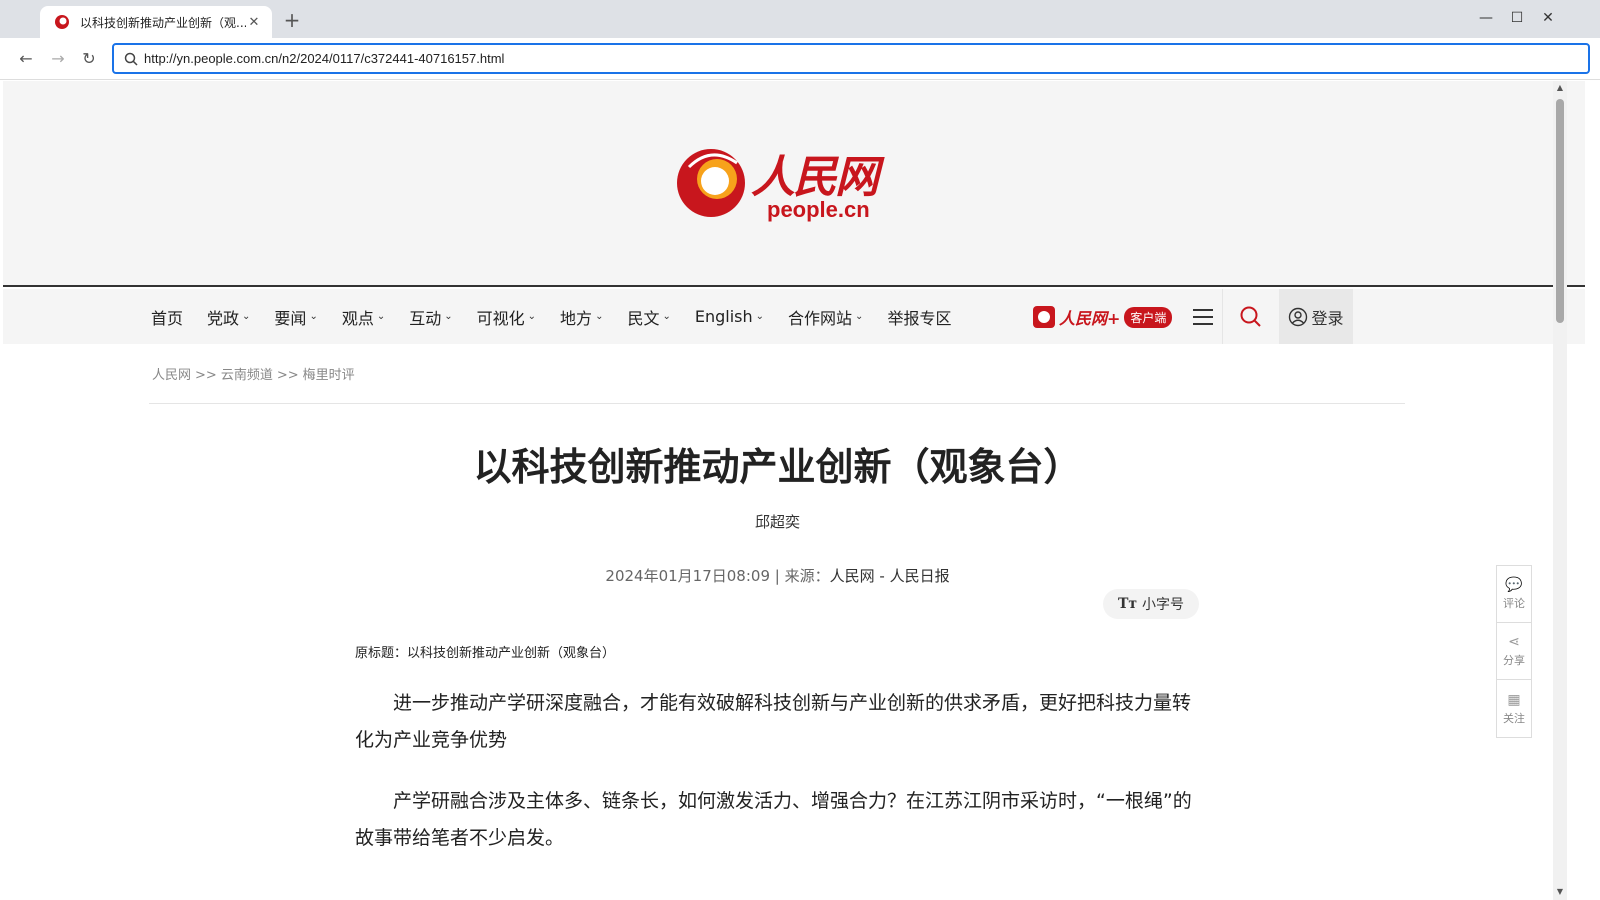  I want to click on nav-item-label: 举报专区, so click(919, 318).